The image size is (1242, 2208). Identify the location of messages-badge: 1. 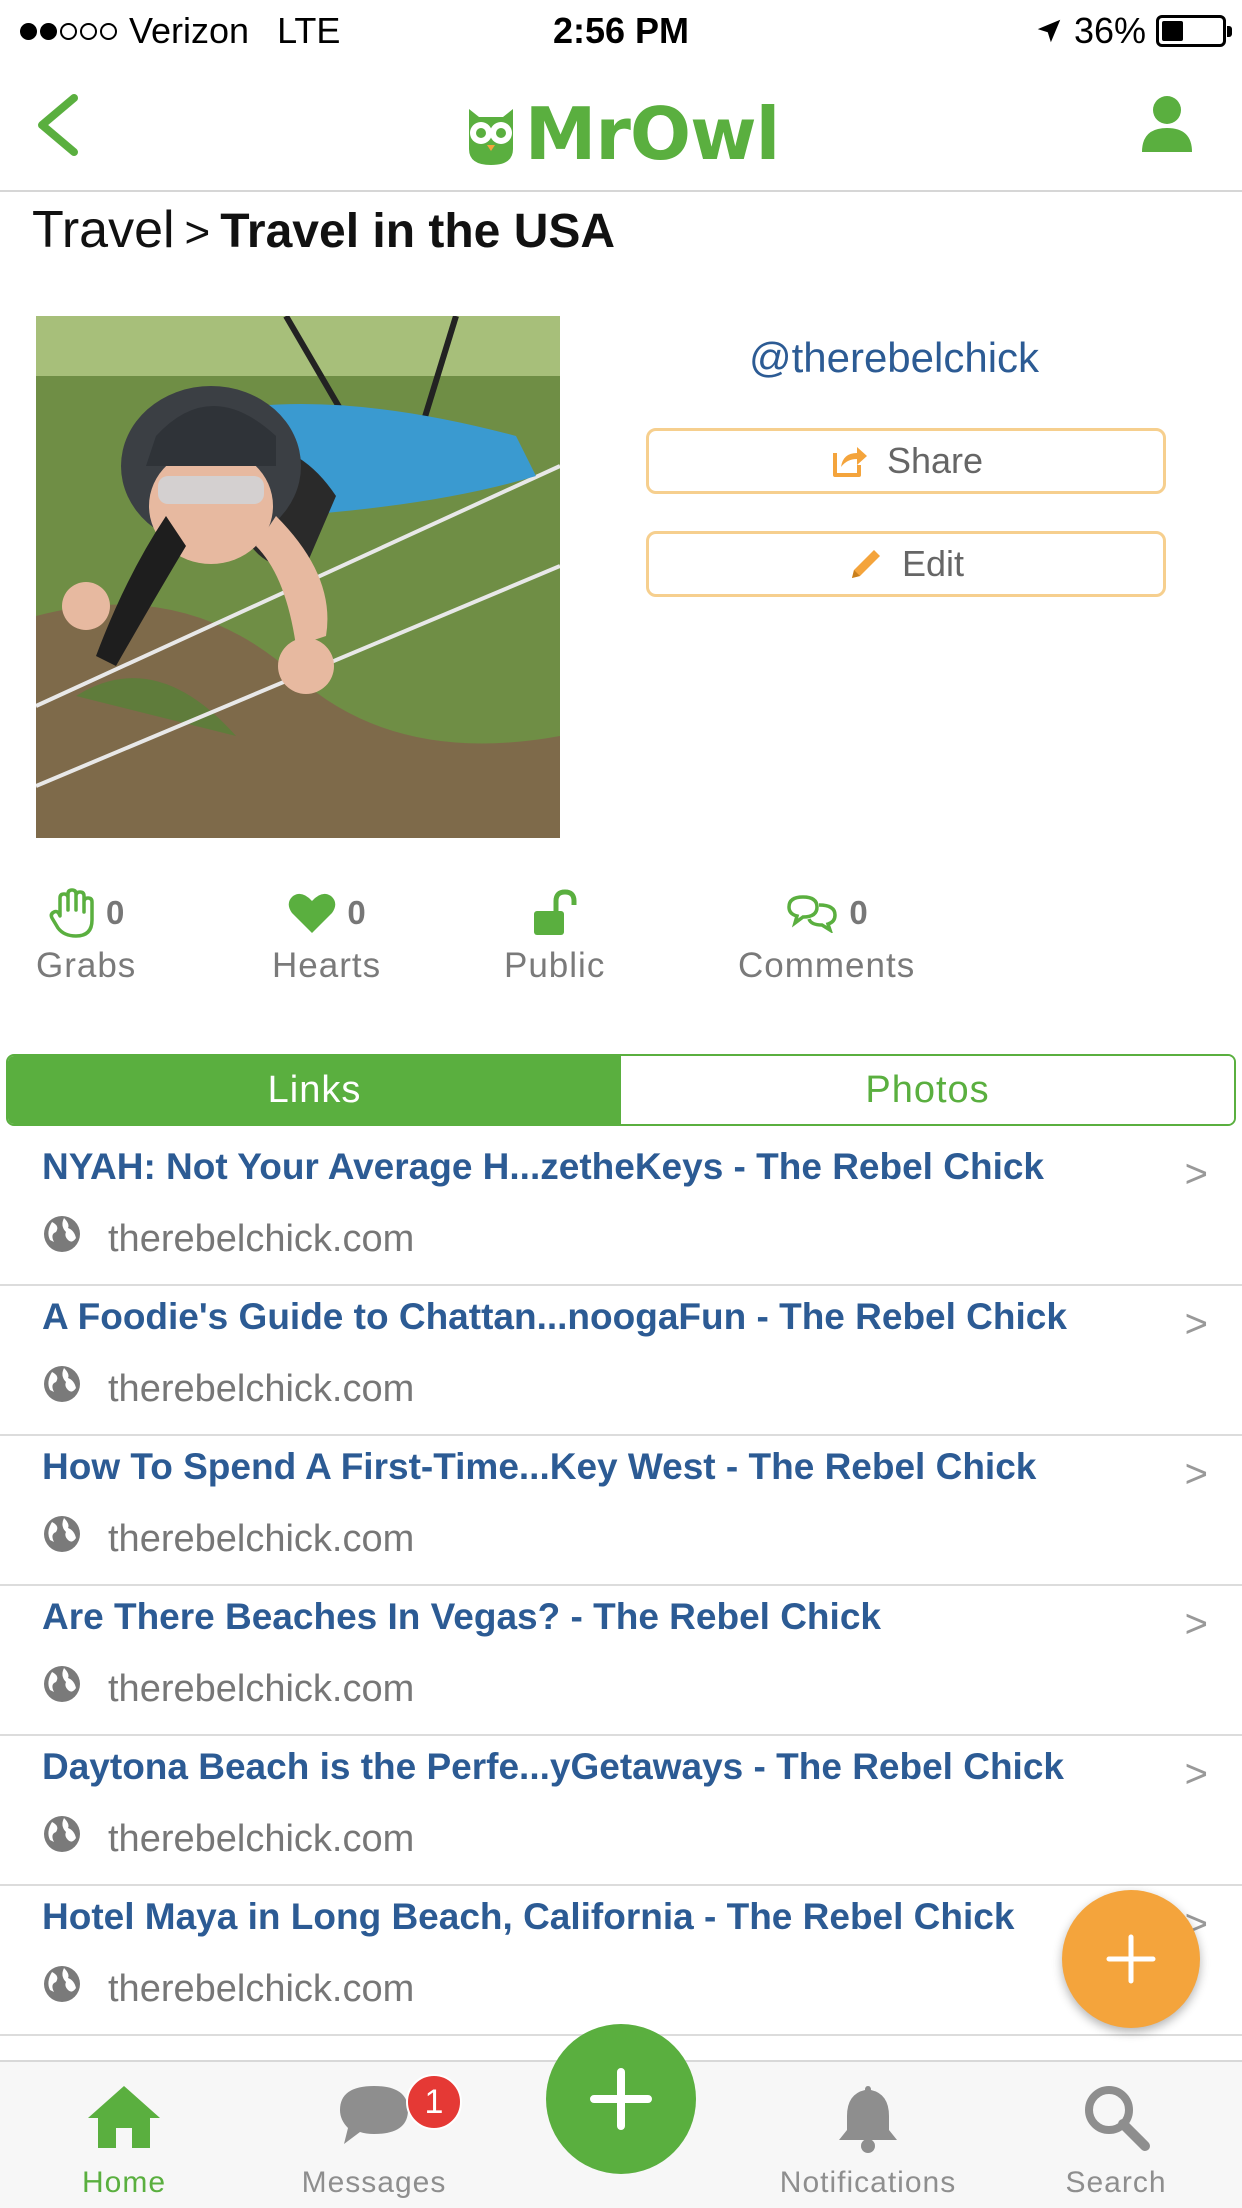
(434, 2102).